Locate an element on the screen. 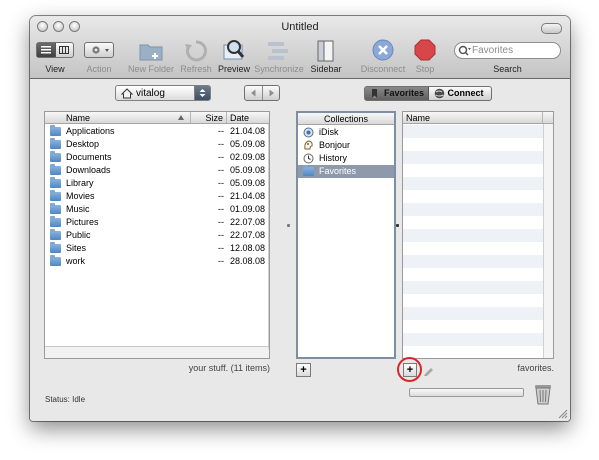  collections-splitter-handle is located at coordinates (397, 225).